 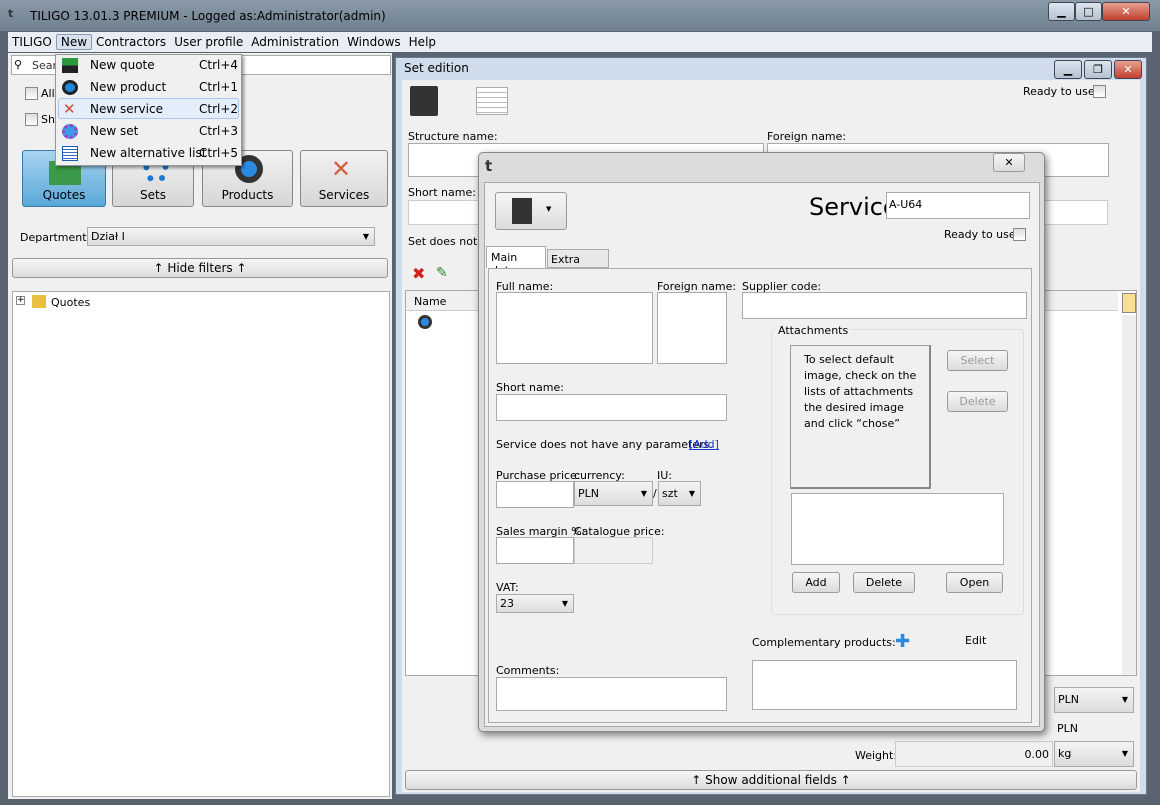 What do you see at coordinates (884, 305) in the screenshot?
I see `supplier-code-input` at bounding box center [884, 305].